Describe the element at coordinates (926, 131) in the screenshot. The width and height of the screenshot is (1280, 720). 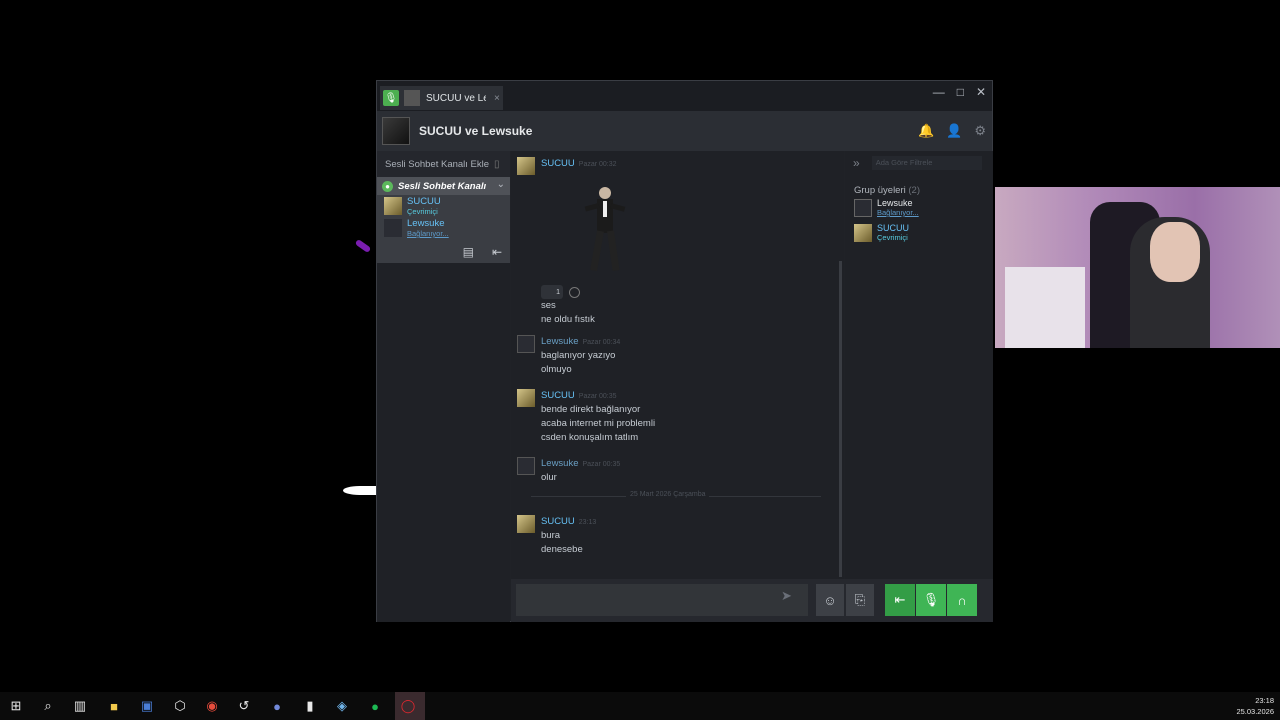
I see `bell-icon: 🔔` at that location.